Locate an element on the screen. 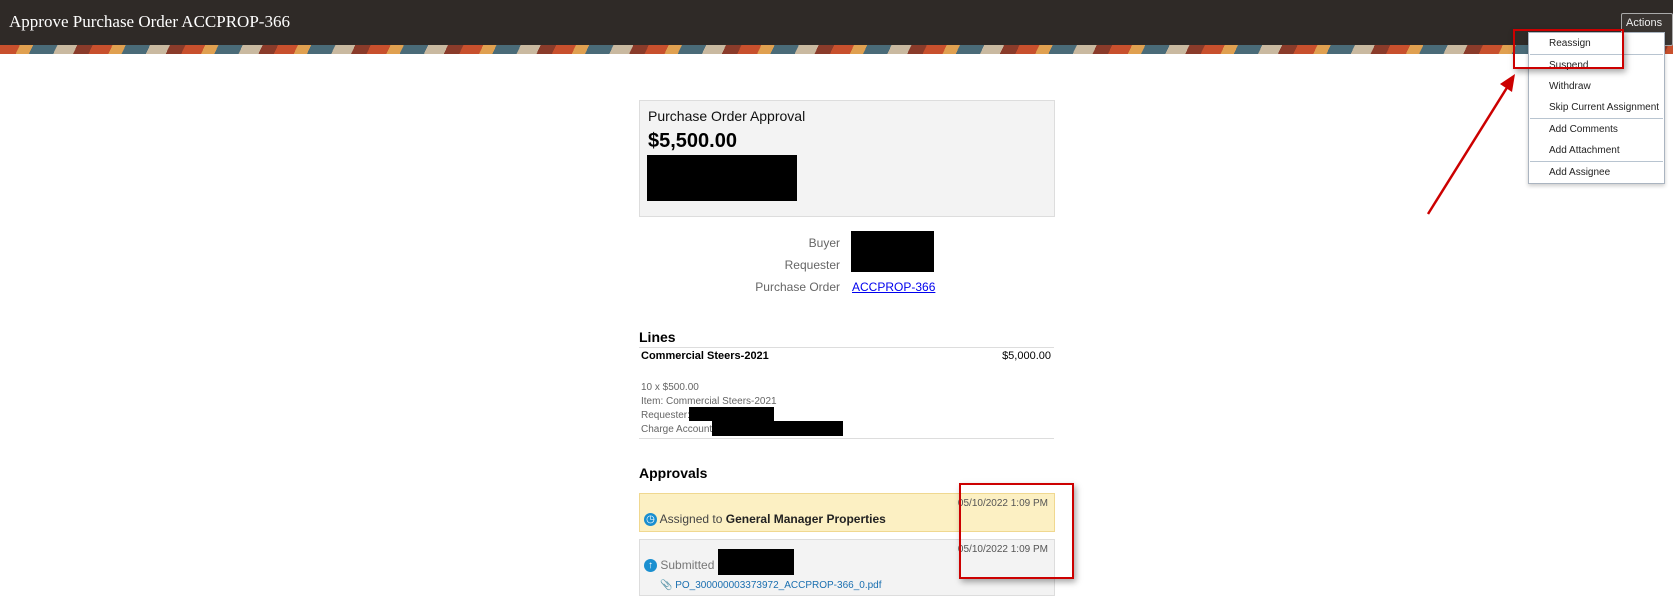 This screenshot has height=611, width=1673. line-item: Item: Commercial Steers-2021 is located at coordinates (709, 401).